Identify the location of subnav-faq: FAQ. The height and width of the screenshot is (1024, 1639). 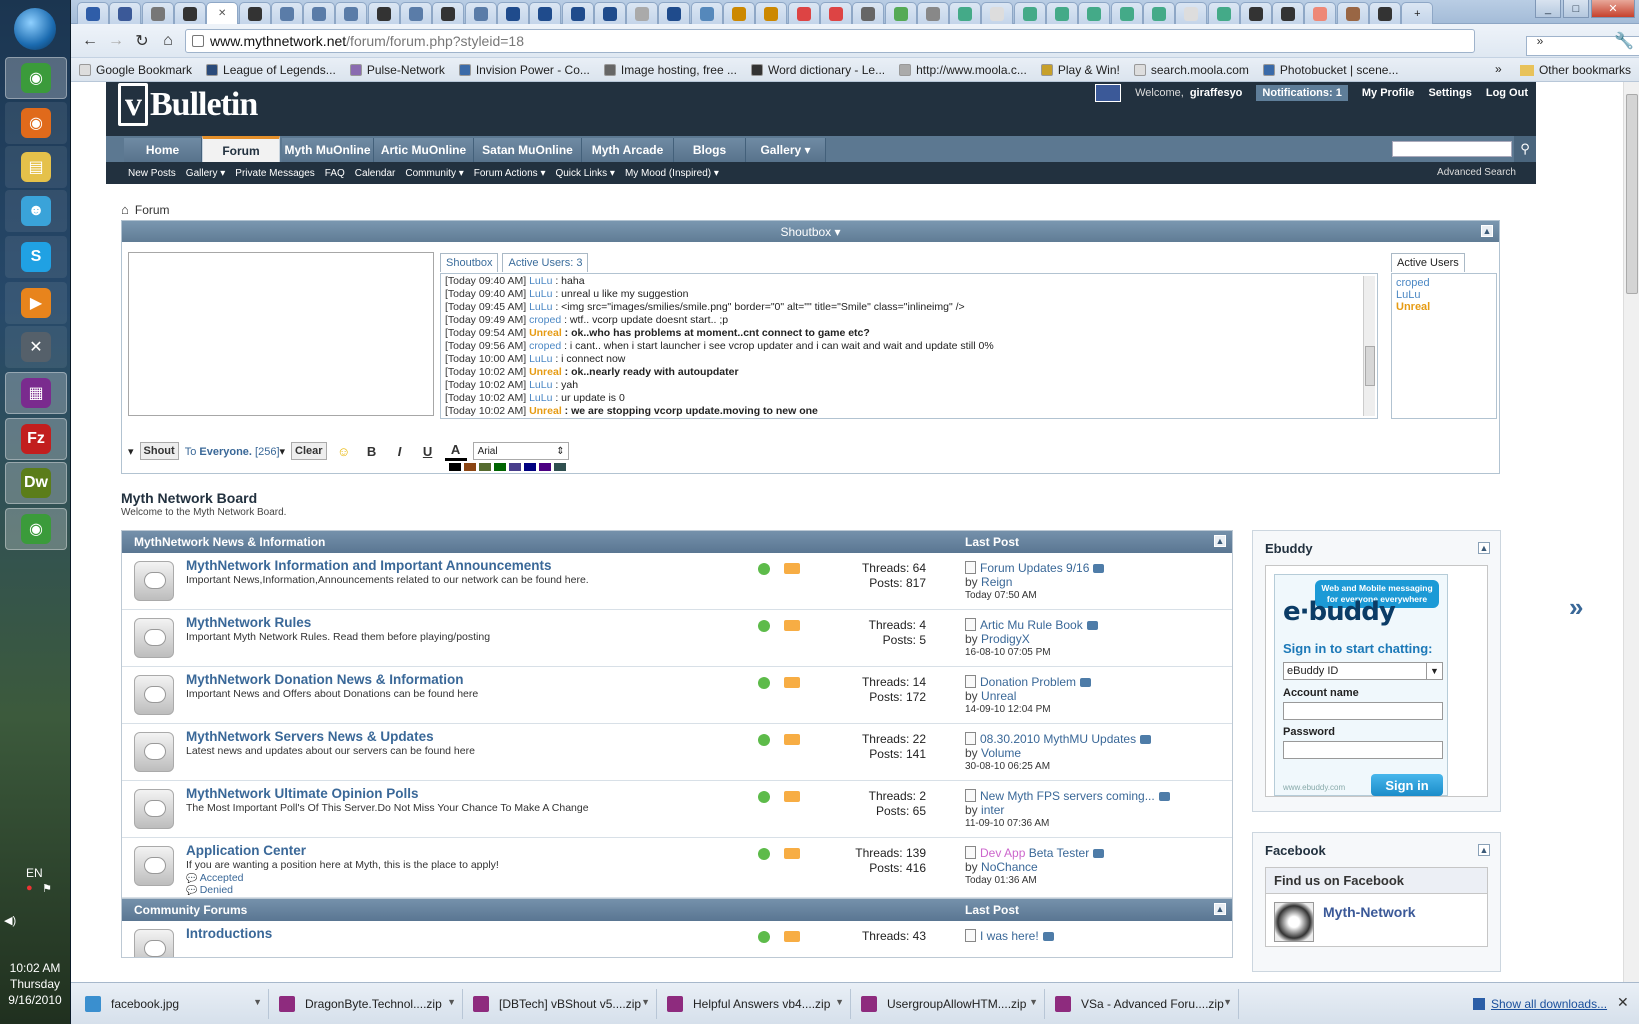
(335, 173).